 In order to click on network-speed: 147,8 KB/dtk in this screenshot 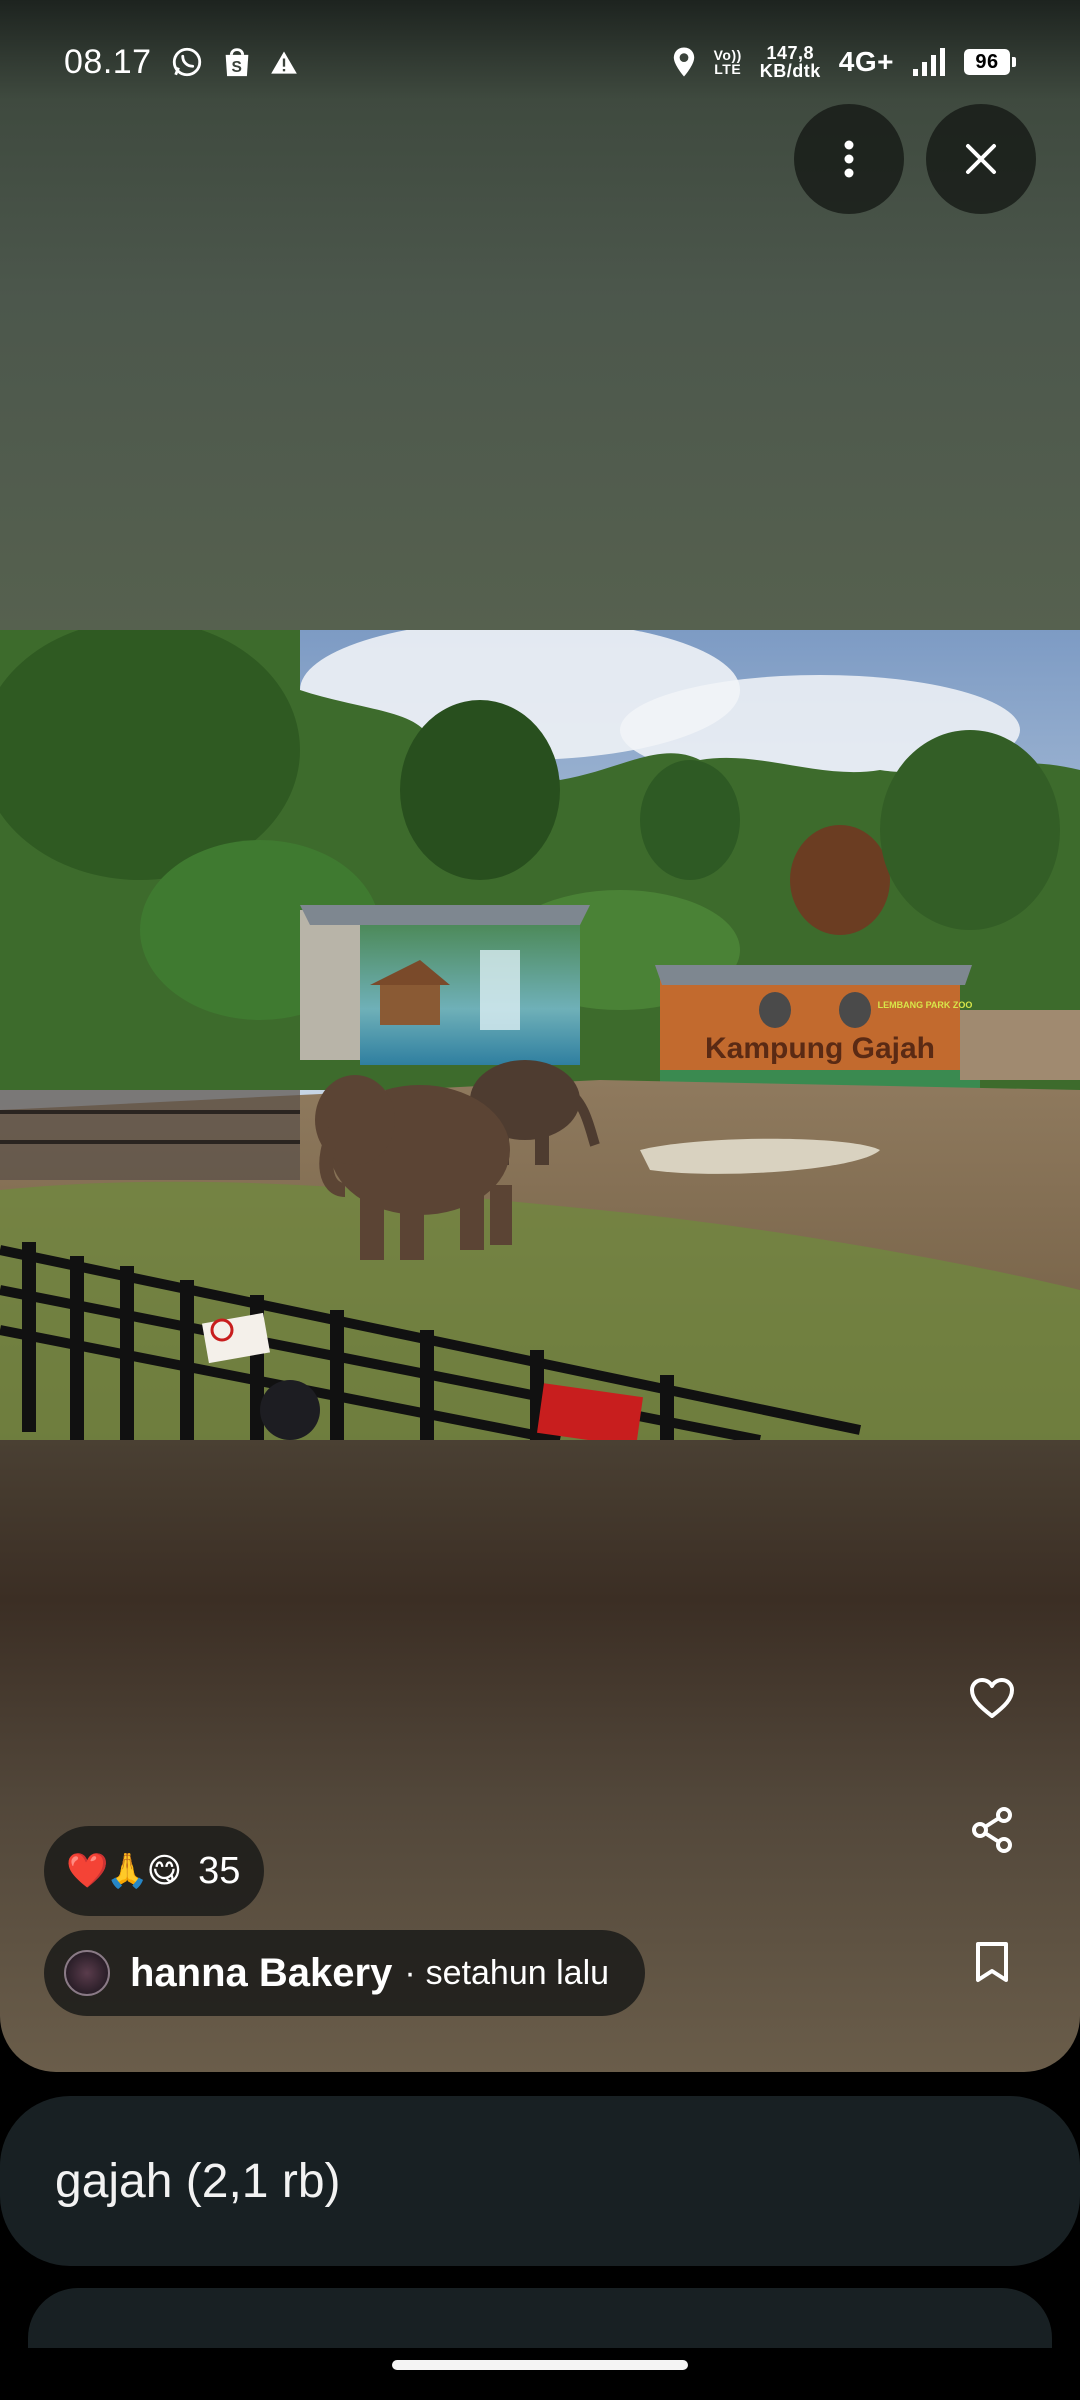, I will do `click(790, 62)`.